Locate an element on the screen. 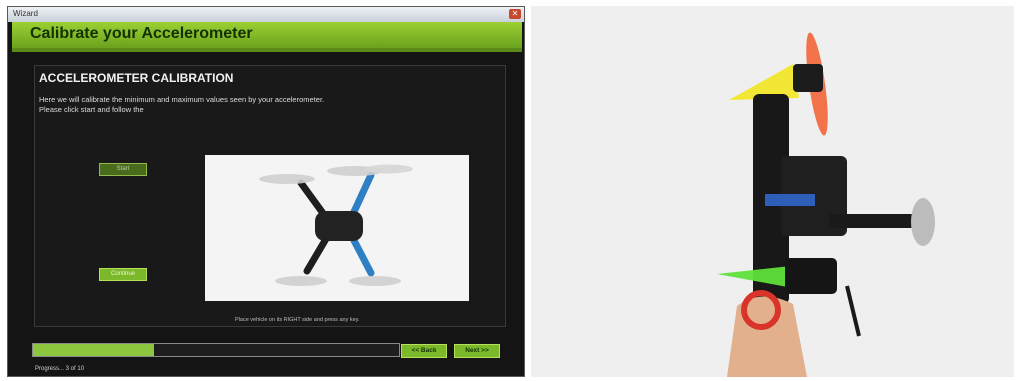  progress-bar is located at coordinates (216, 350).